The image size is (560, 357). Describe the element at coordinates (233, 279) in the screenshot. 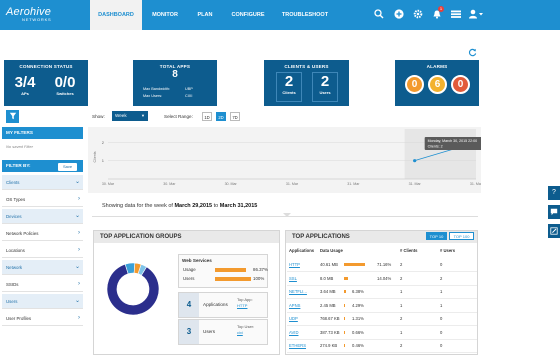

I see `users-bar` at that location.